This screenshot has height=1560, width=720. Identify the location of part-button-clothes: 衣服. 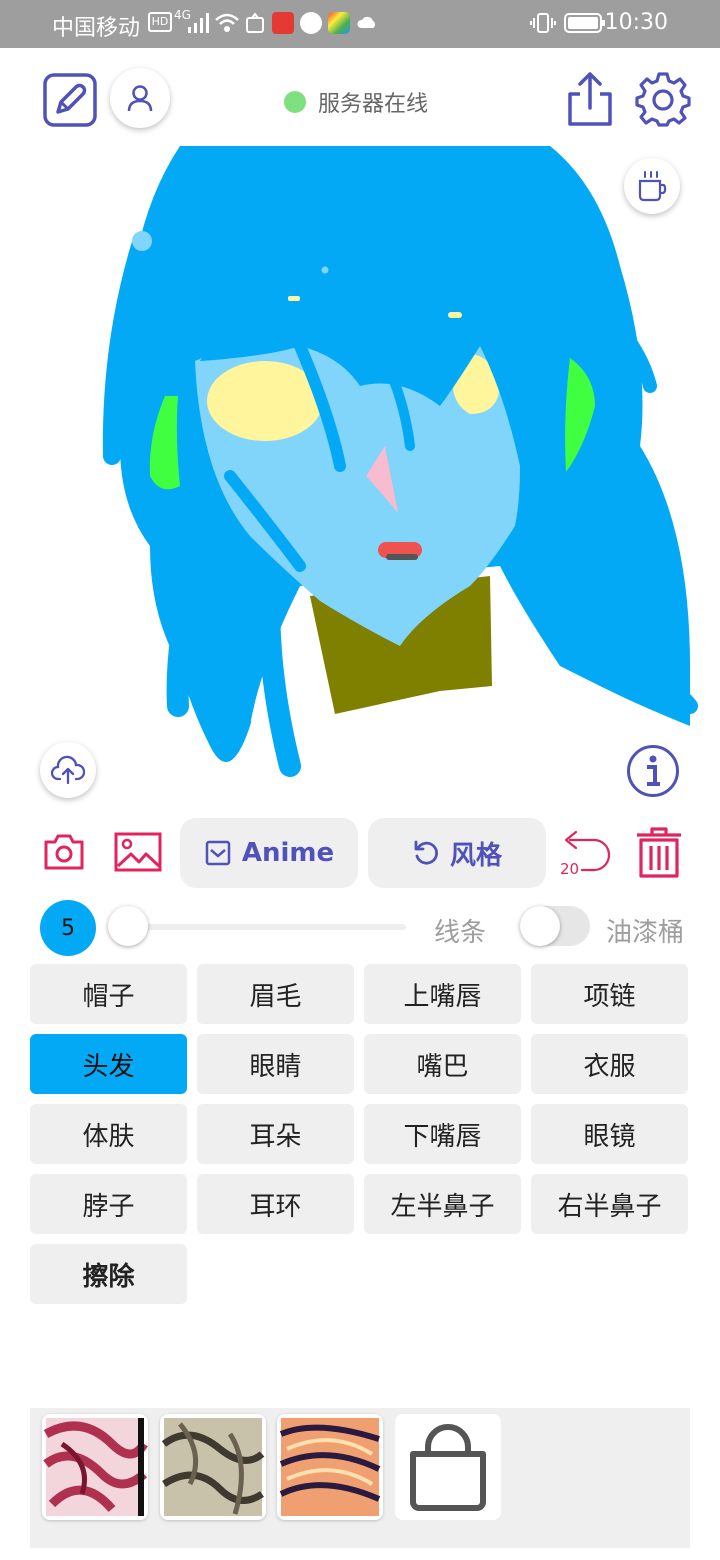
(609, 1064).